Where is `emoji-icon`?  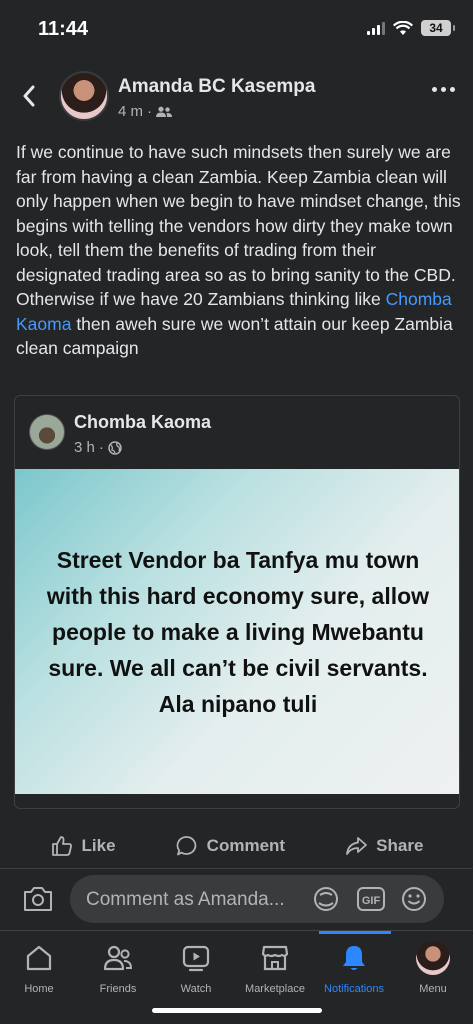
emoji-icon is located at coordinates (414, 899).